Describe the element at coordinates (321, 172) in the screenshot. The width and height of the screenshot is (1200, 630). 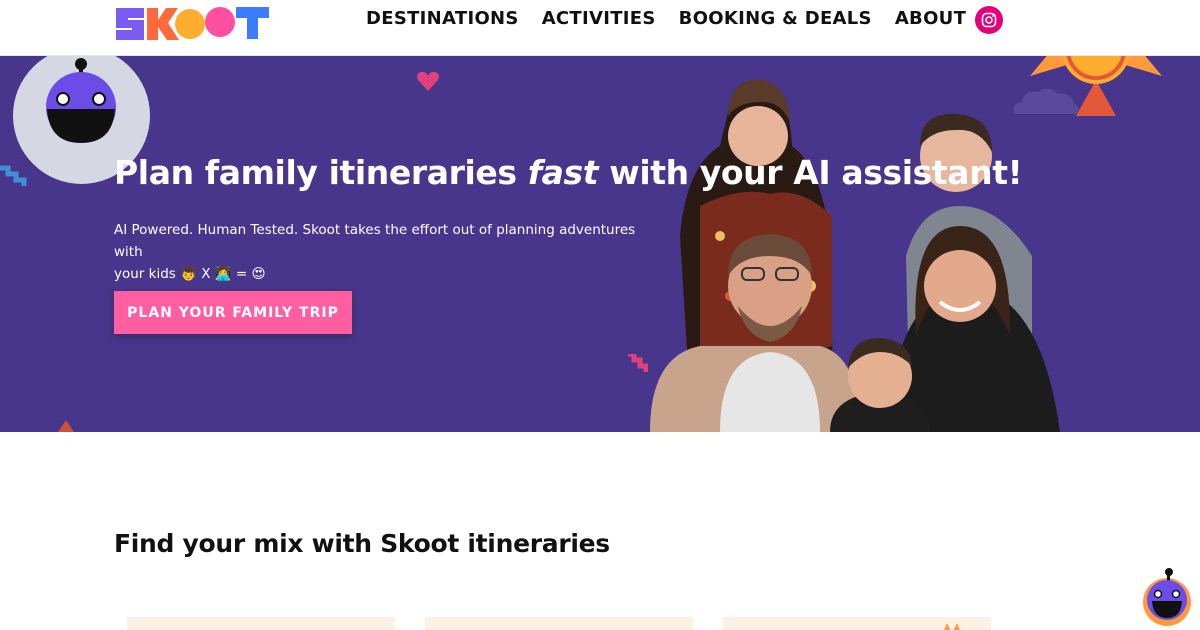
I see `hero-title-before: Plan family itineraries` at that location.